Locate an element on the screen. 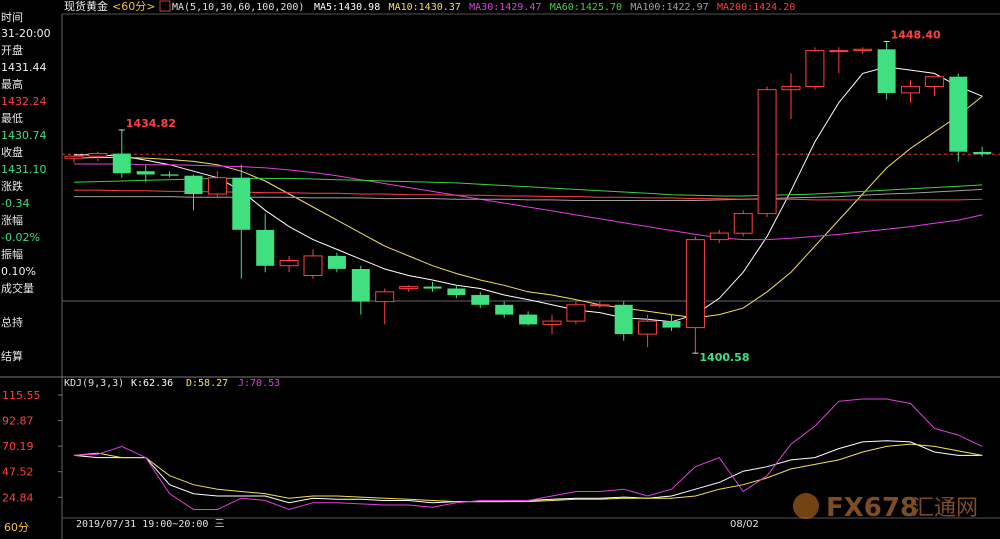  kdj-k-value: K:62.36 is located at coordinates (152, 383).